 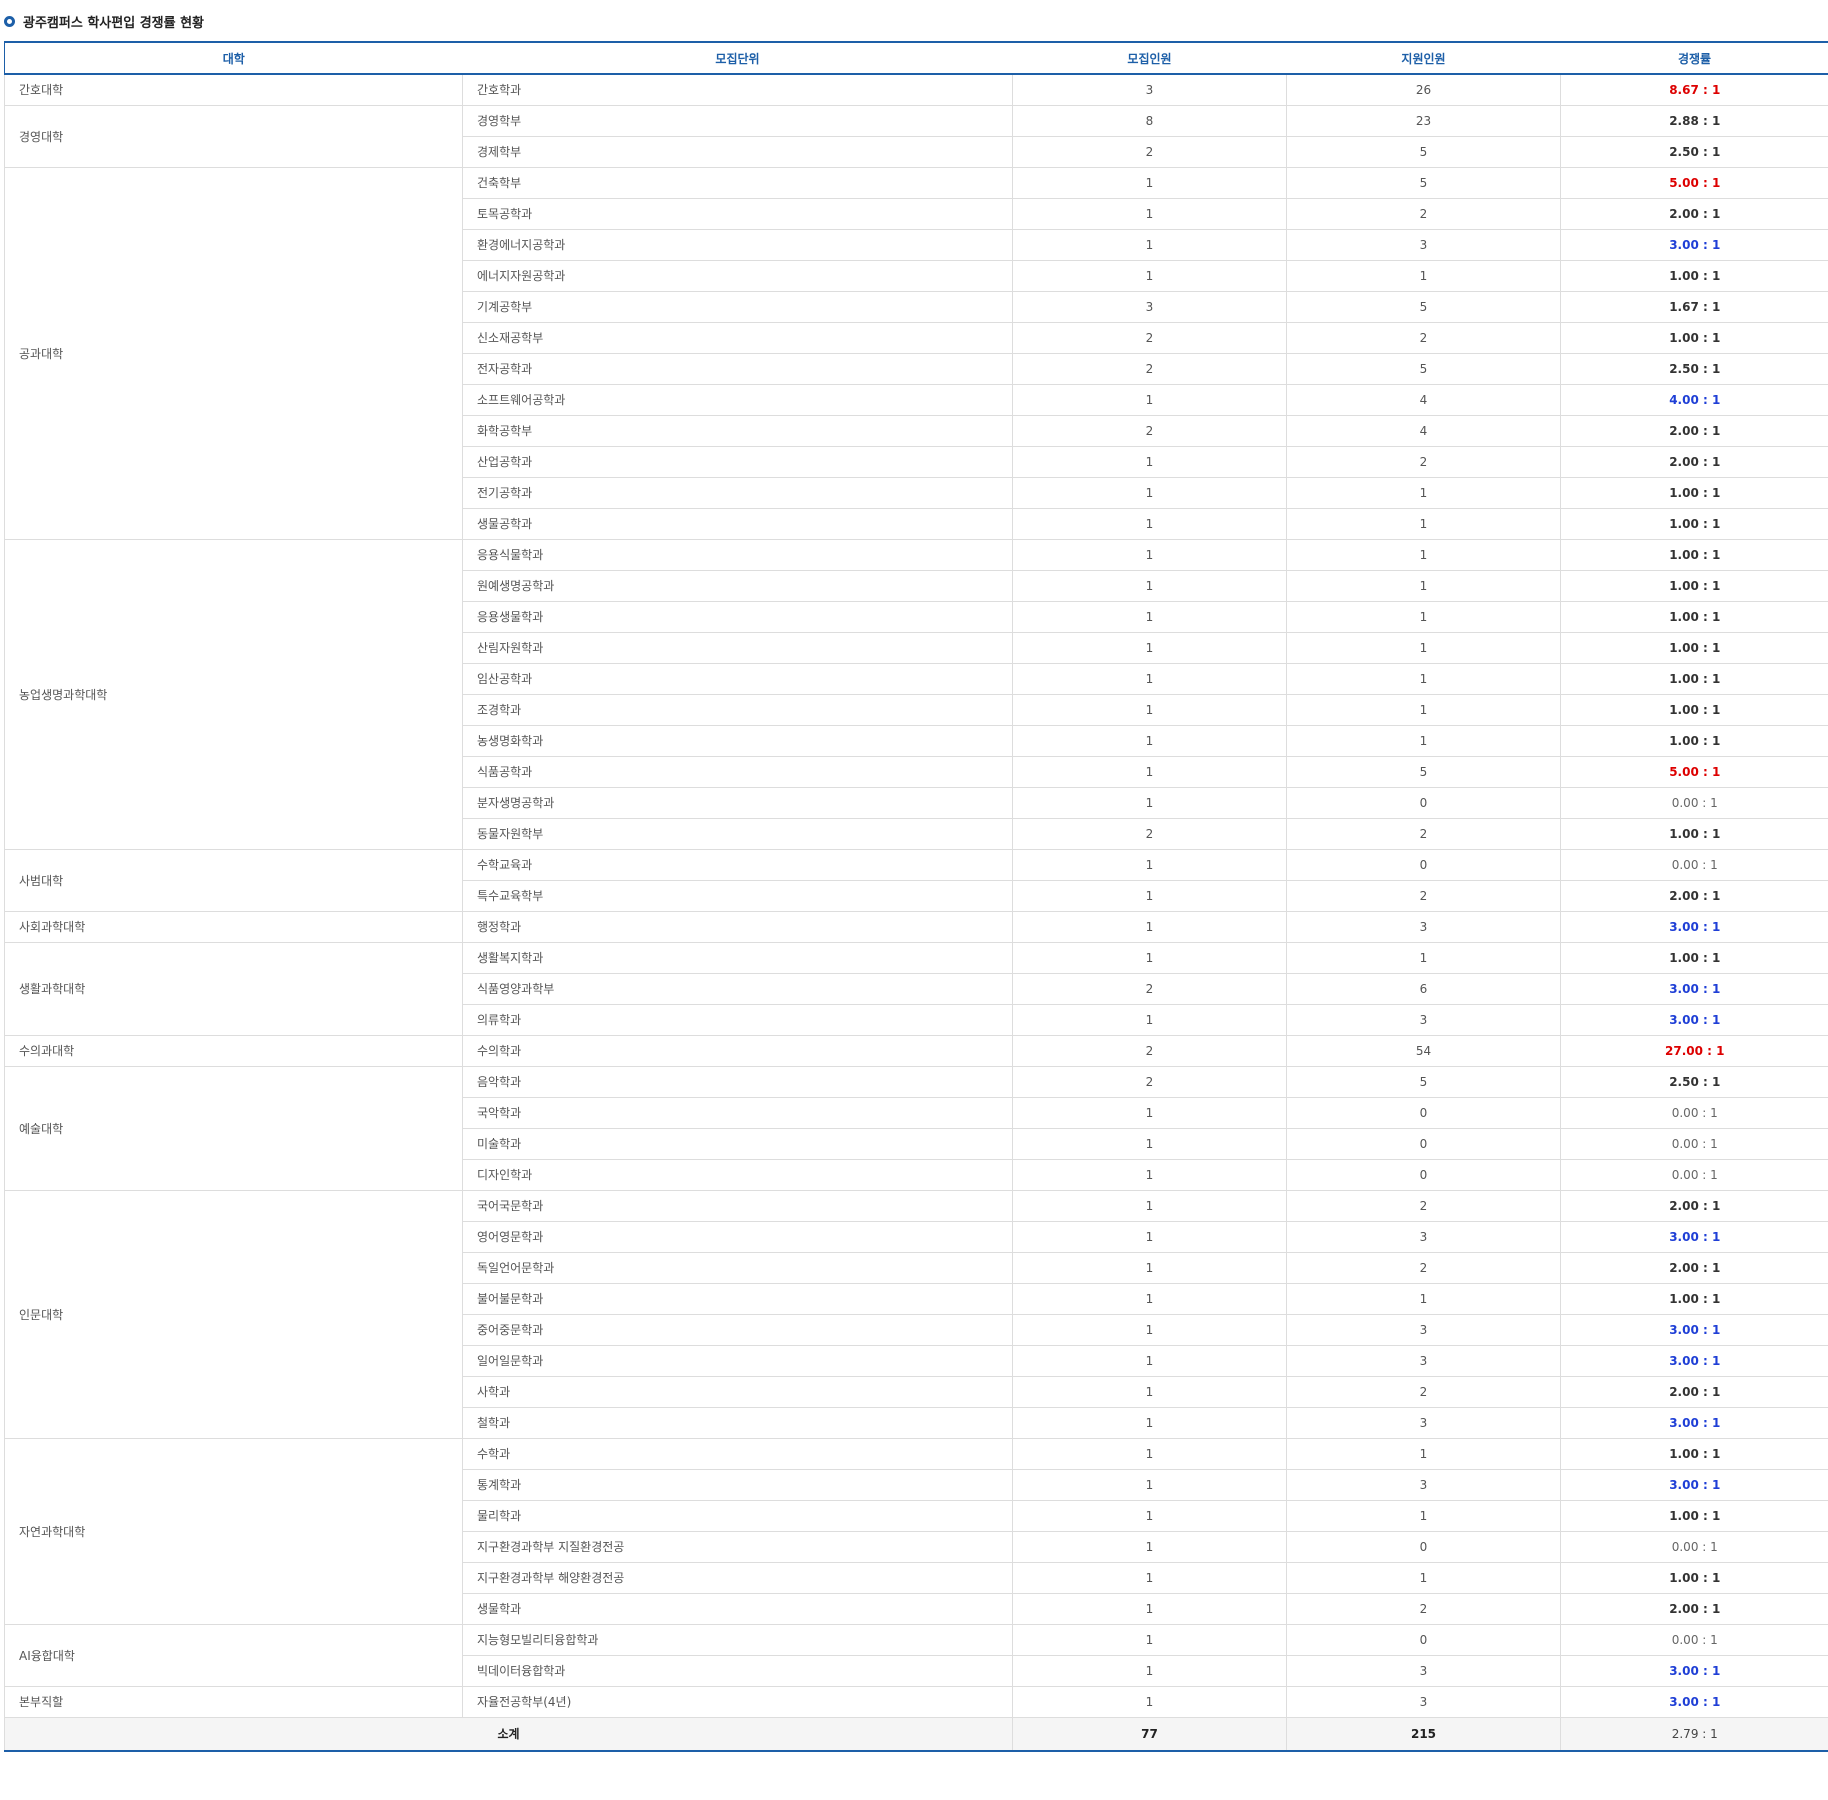 What do you see at coordinates (737, 1392) in the screenshot?
I see `unit-cell: 사학과` at bounding box center [737, 1392].